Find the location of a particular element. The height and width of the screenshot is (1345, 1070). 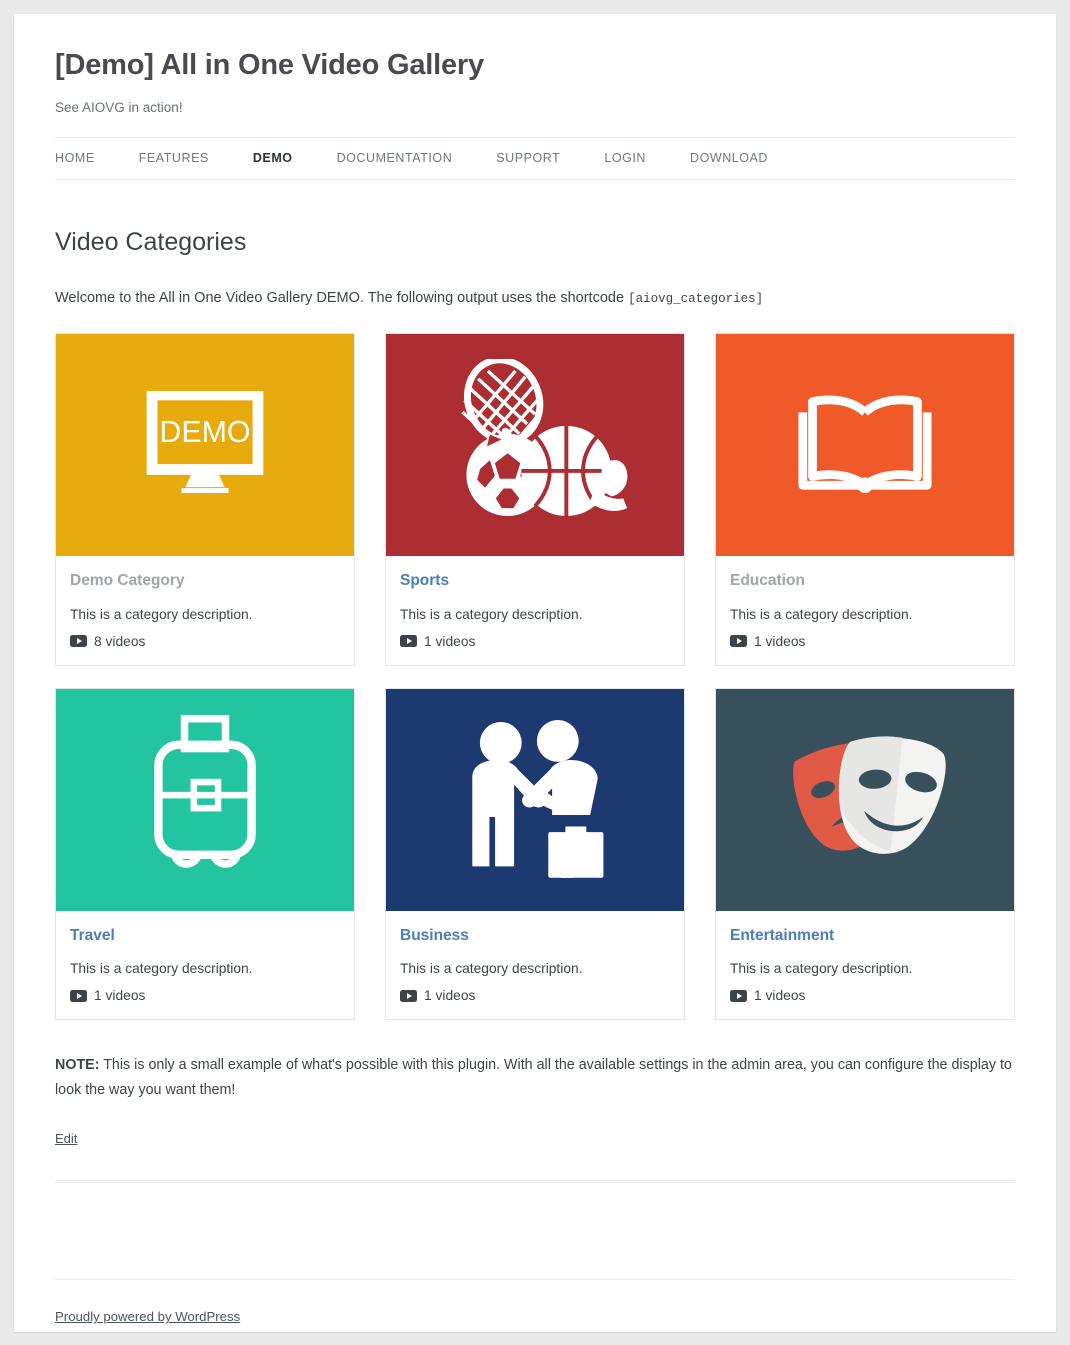

category-title: Demo Category is located at coordinates (205, 581).